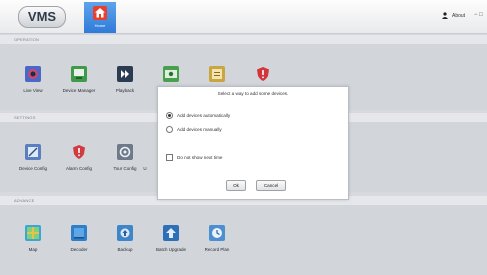 The height and width of the screenshot is (275, 487). I want to click on tile-decoder: Decoder, so click(79, 238).